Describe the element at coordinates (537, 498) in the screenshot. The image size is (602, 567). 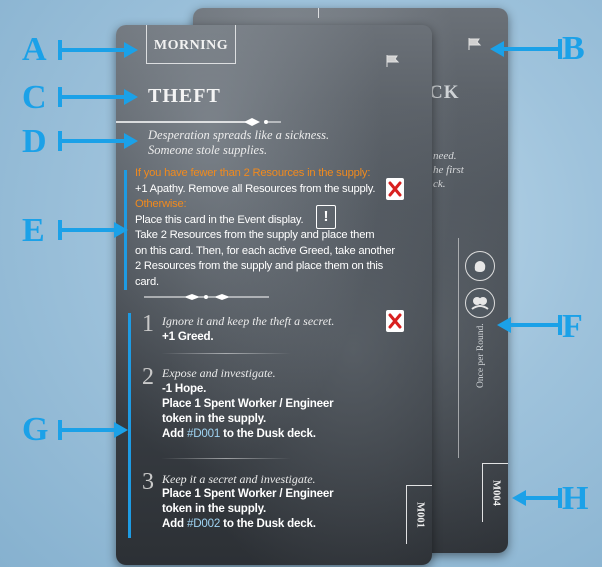
I see `callout-arrow-h` at that location.